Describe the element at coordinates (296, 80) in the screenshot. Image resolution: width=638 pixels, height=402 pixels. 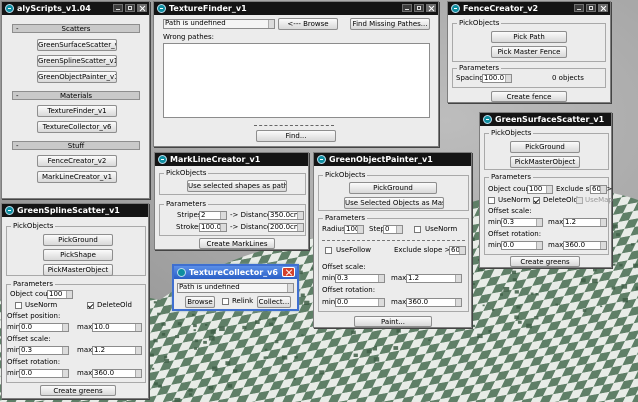
I see `wrong-paths-list` at that location.